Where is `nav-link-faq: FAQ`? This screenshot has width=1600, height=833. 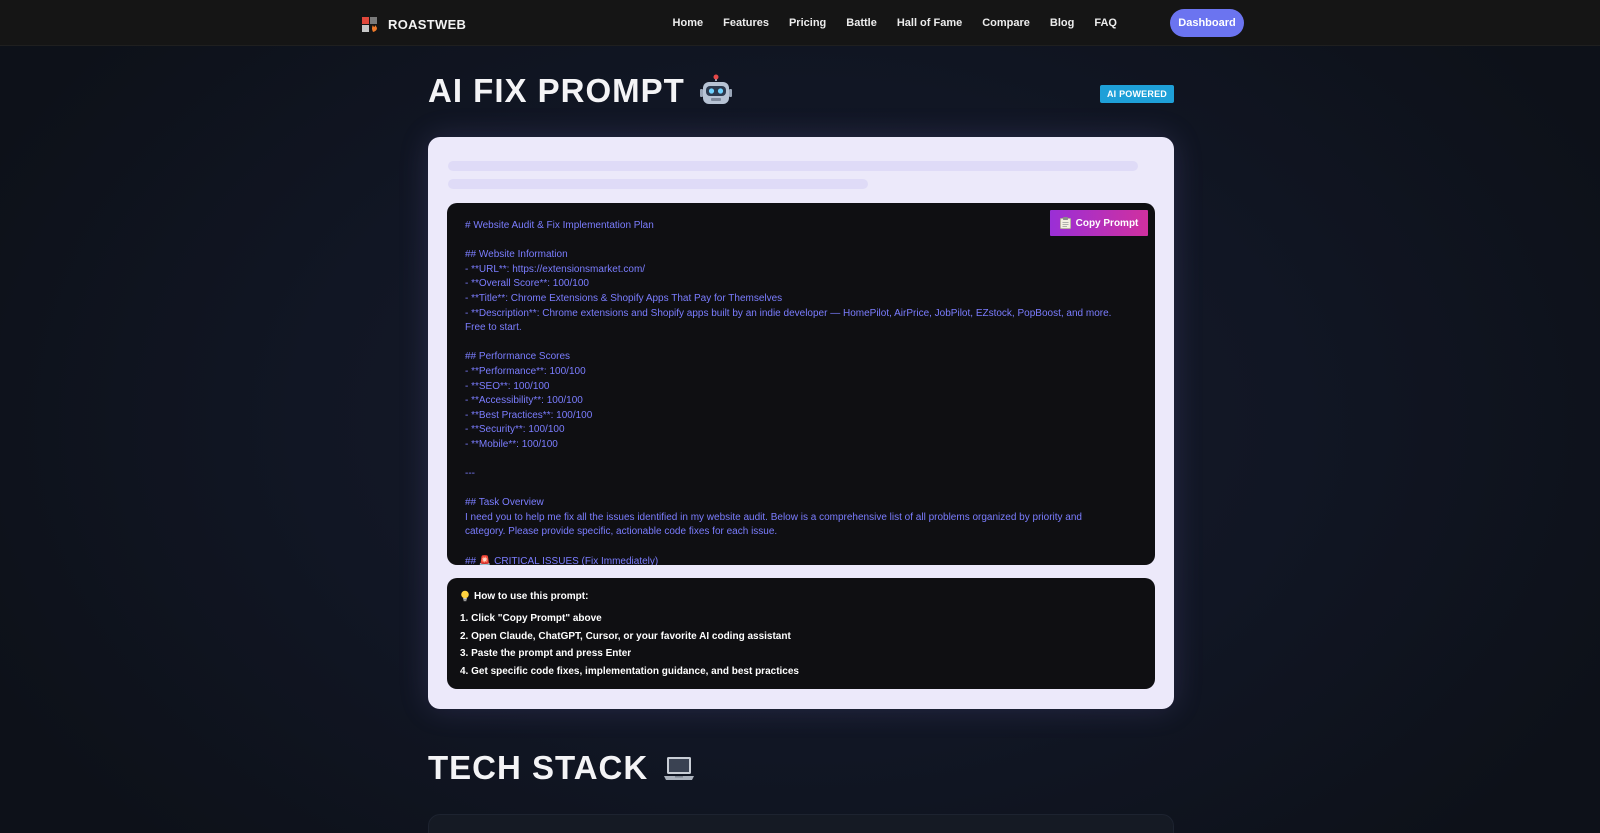 nav-link-faq: FAQ is located at coordinates (1105, 23).